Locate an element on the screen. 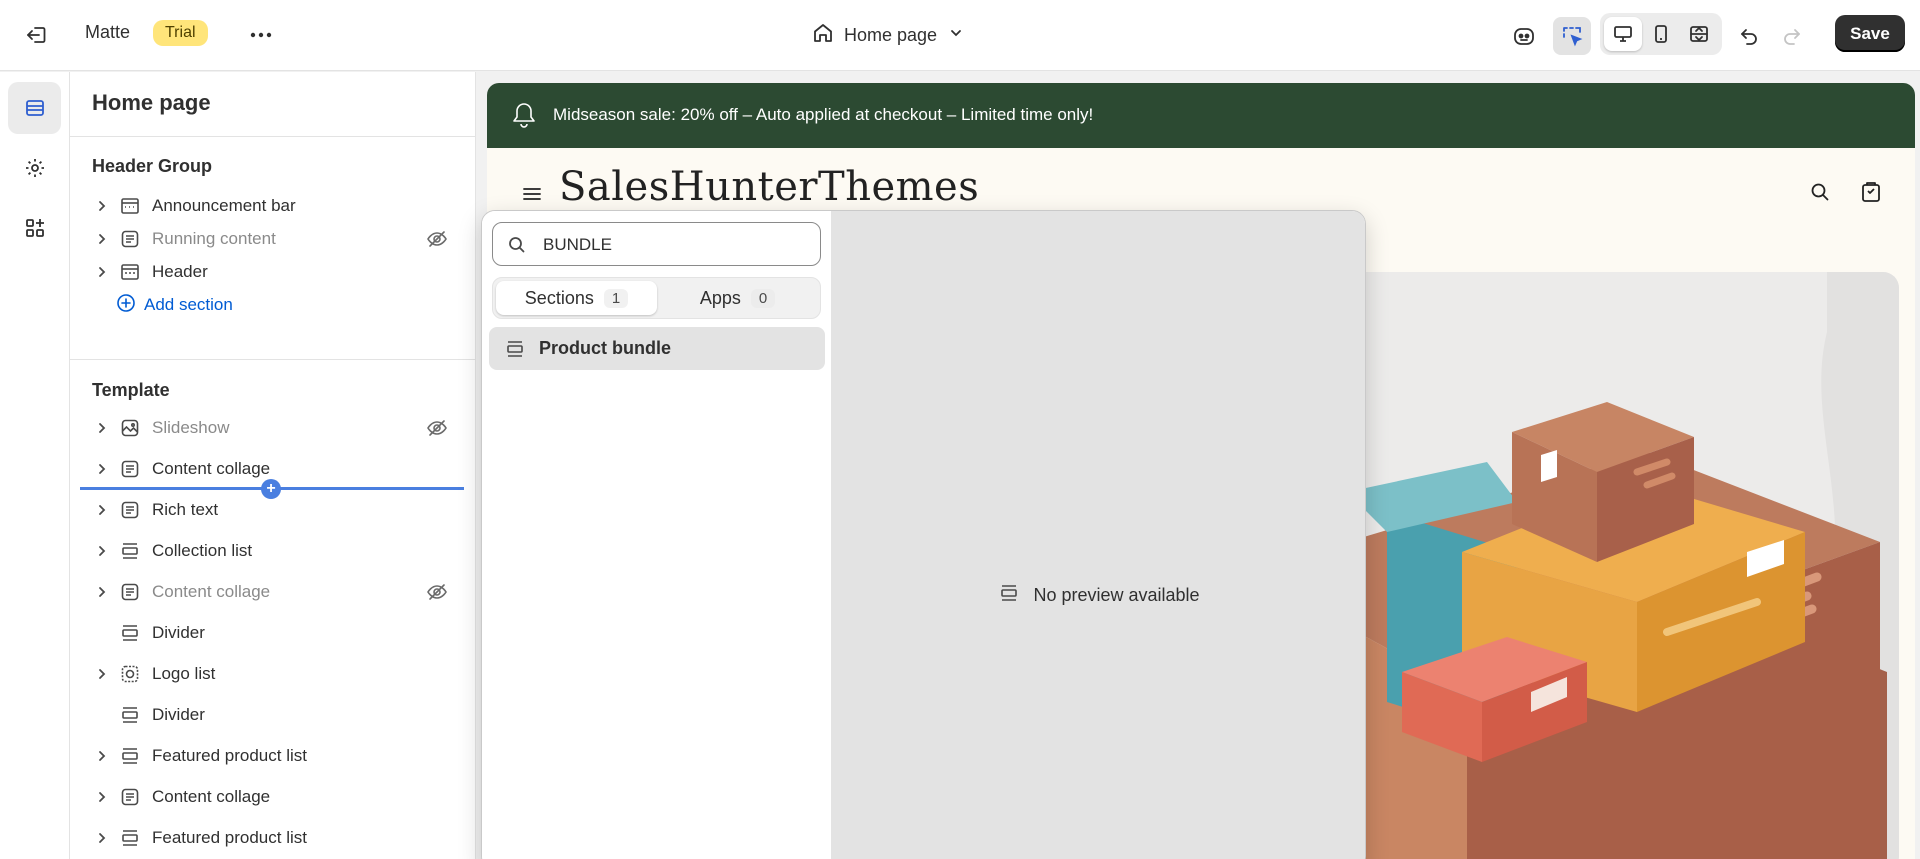 This screenshot has height=859, width=1920. left-rail is located at coordinates (35, 465).